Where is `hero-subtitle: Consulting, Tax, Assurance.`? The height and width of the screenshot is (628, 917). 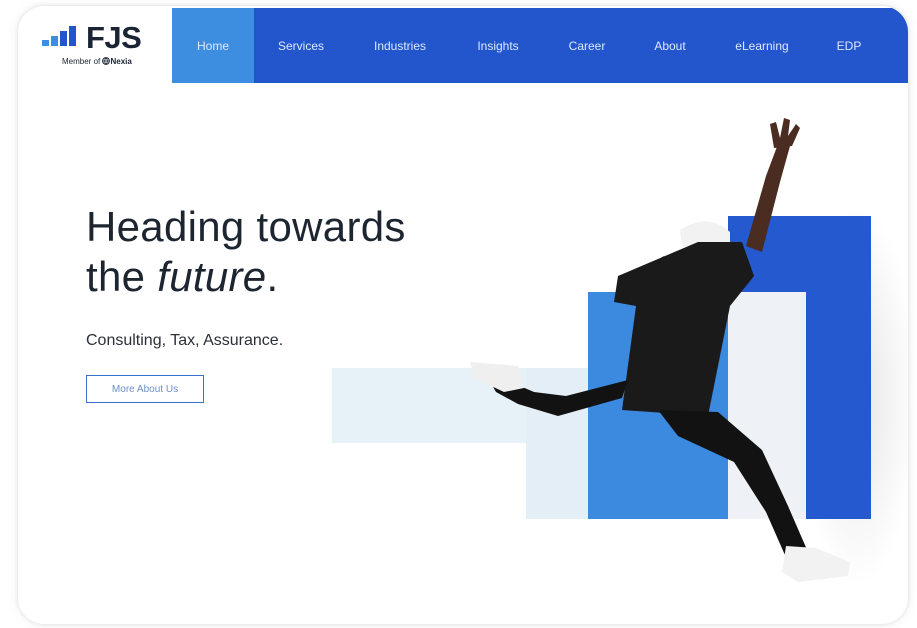
hero-subtitle: Consulting, Tax, Assurance. is located at coordinates (185, 340).